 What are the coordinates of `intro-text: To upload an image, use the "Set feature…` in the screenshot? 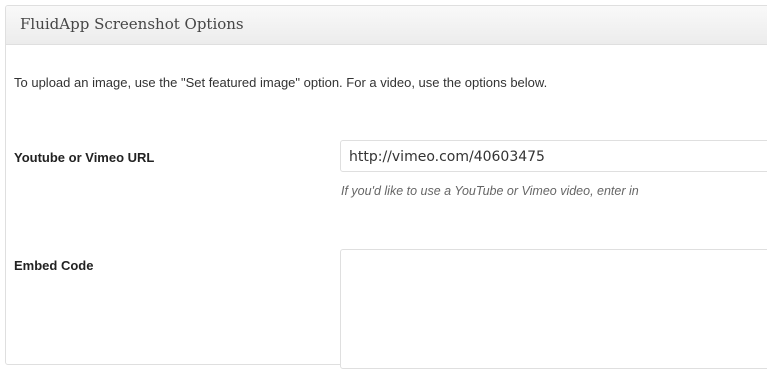 It's located at (281, 82).